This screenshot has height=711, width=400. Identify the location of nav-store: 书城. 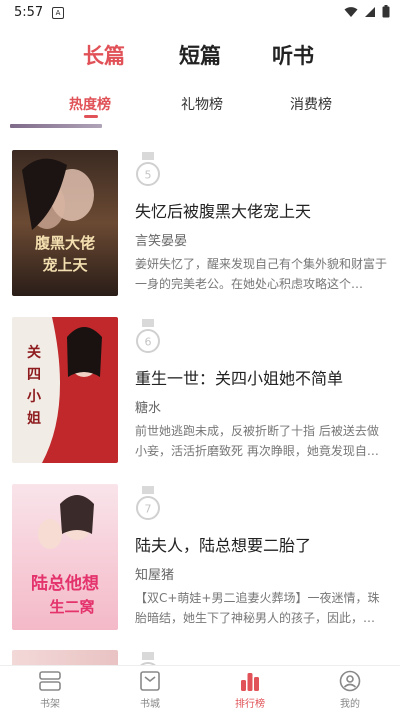
(150, 688).